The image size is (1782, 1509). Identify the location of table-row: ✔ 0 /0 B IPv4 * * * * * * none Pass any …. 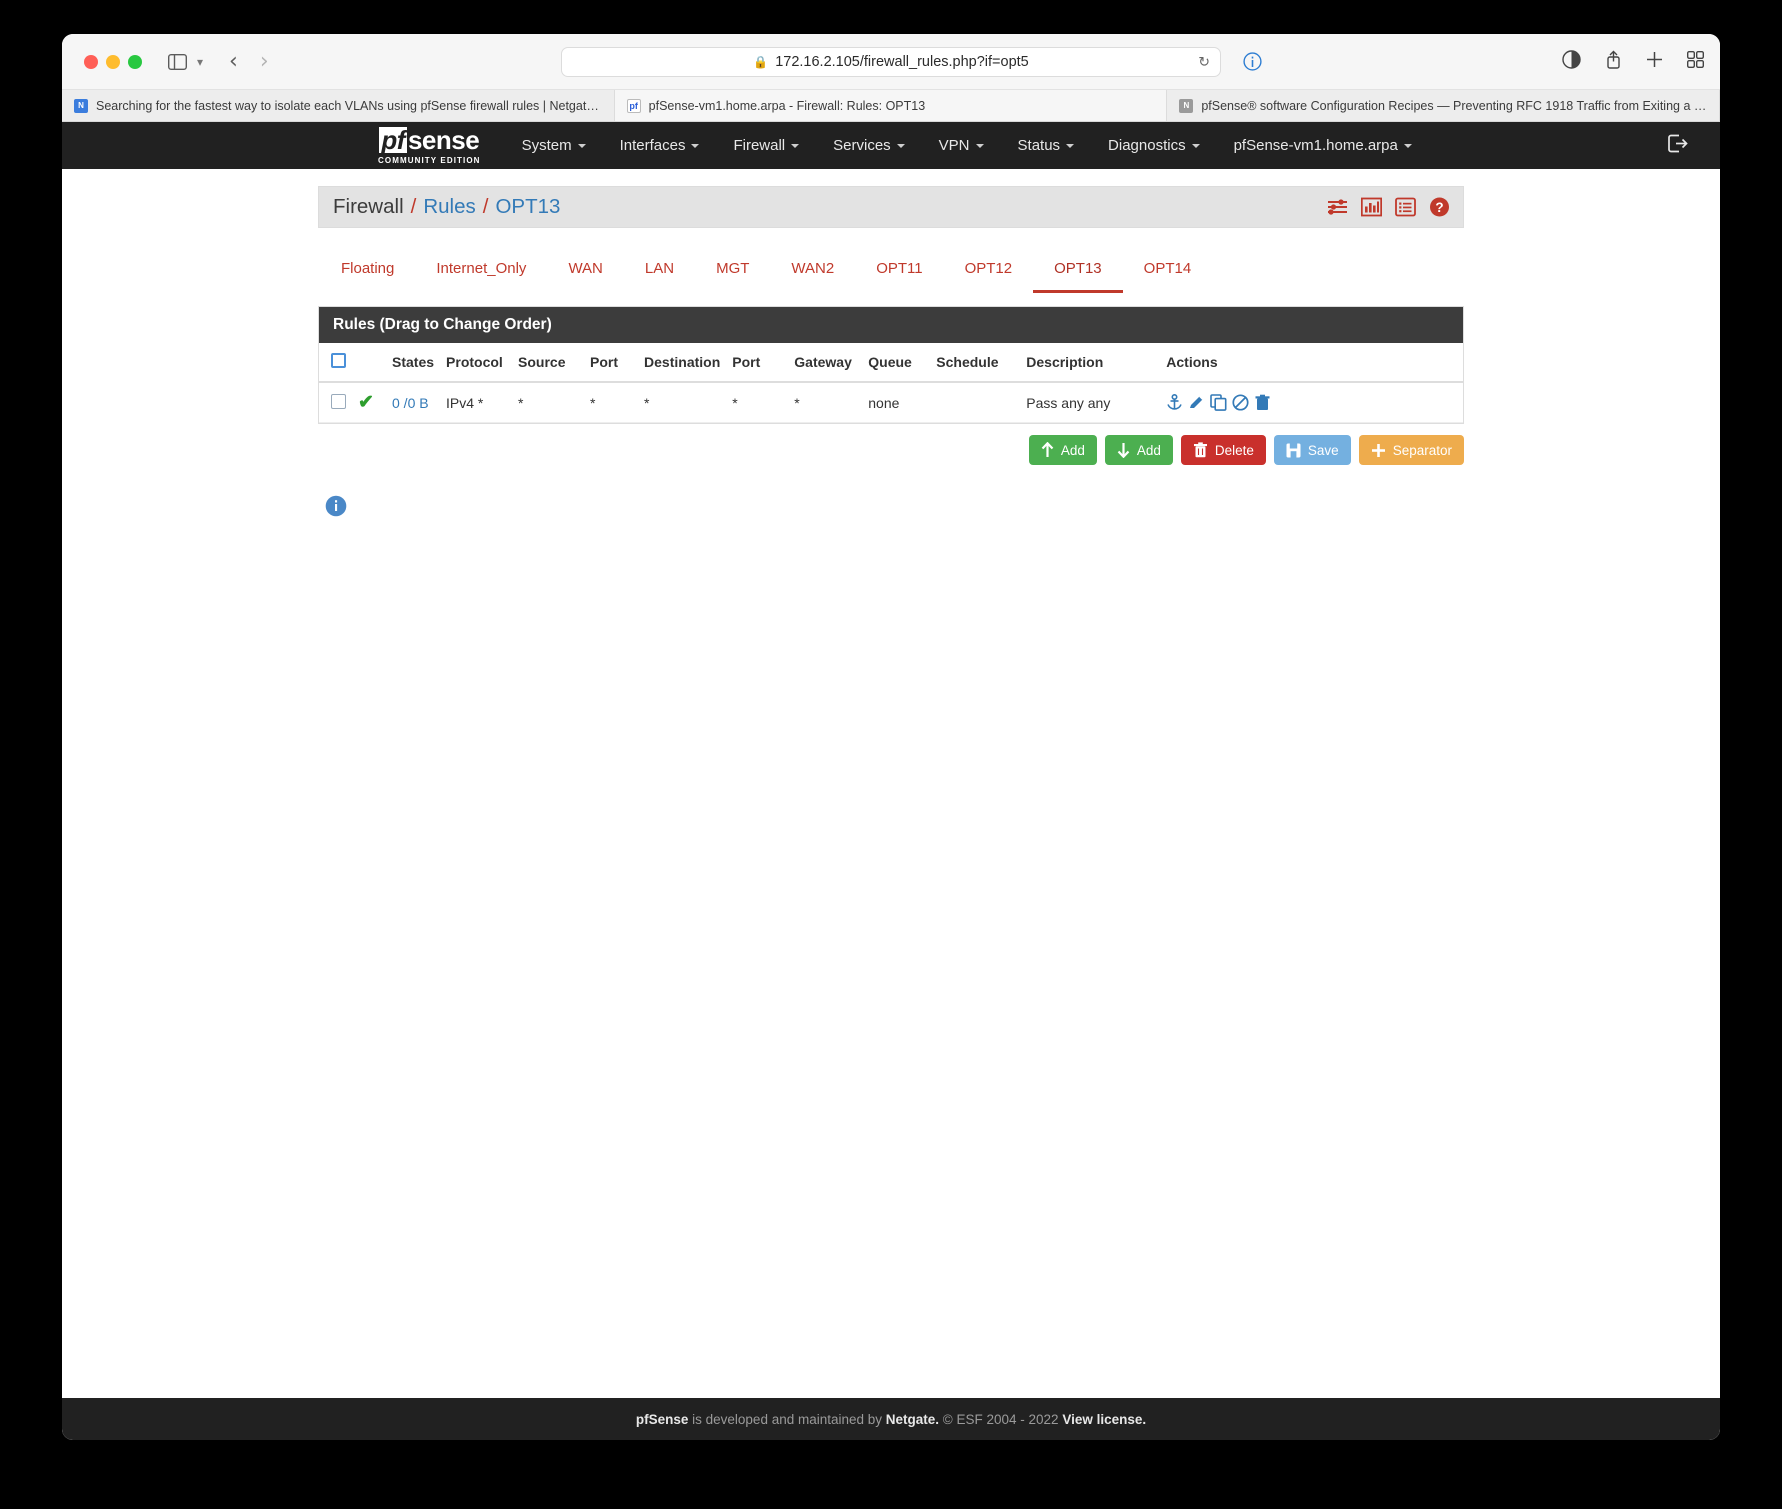
(891, 402).